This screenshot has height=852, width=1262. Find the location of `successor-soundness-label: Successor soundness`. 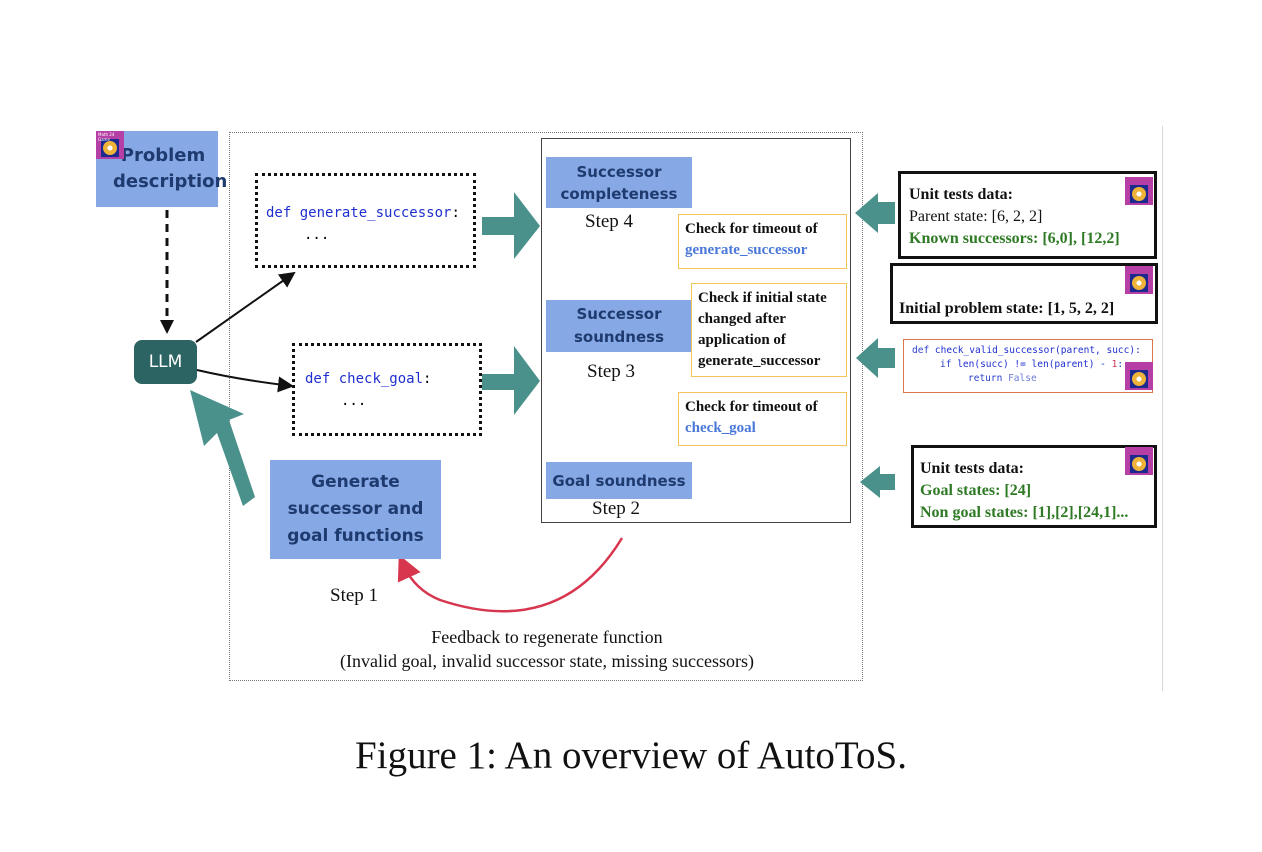

successor-soundness-label: Successor soundness is located at coordinates (619, 325).